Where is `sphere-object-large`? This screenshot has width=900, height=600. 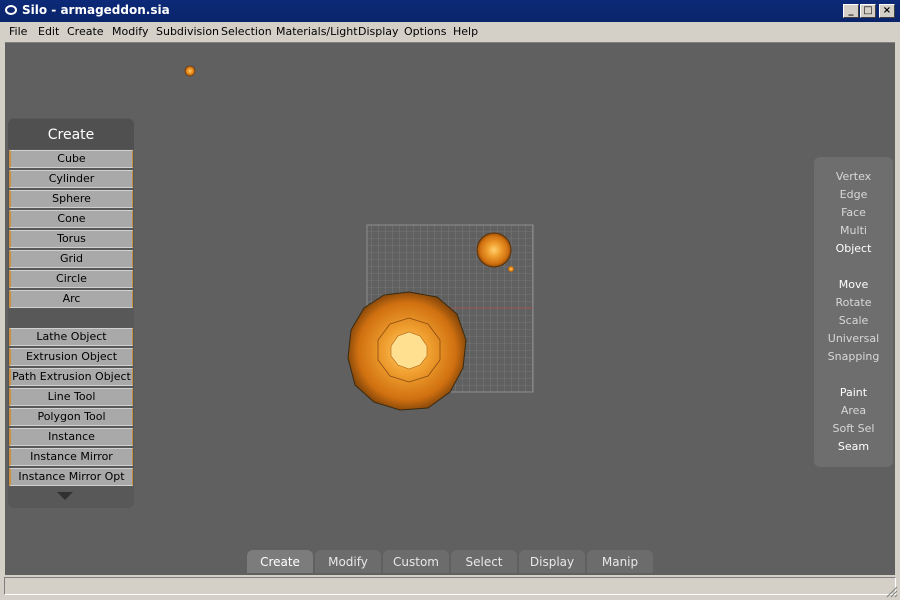 sphere-object-large is located at coordinates (407, 351).